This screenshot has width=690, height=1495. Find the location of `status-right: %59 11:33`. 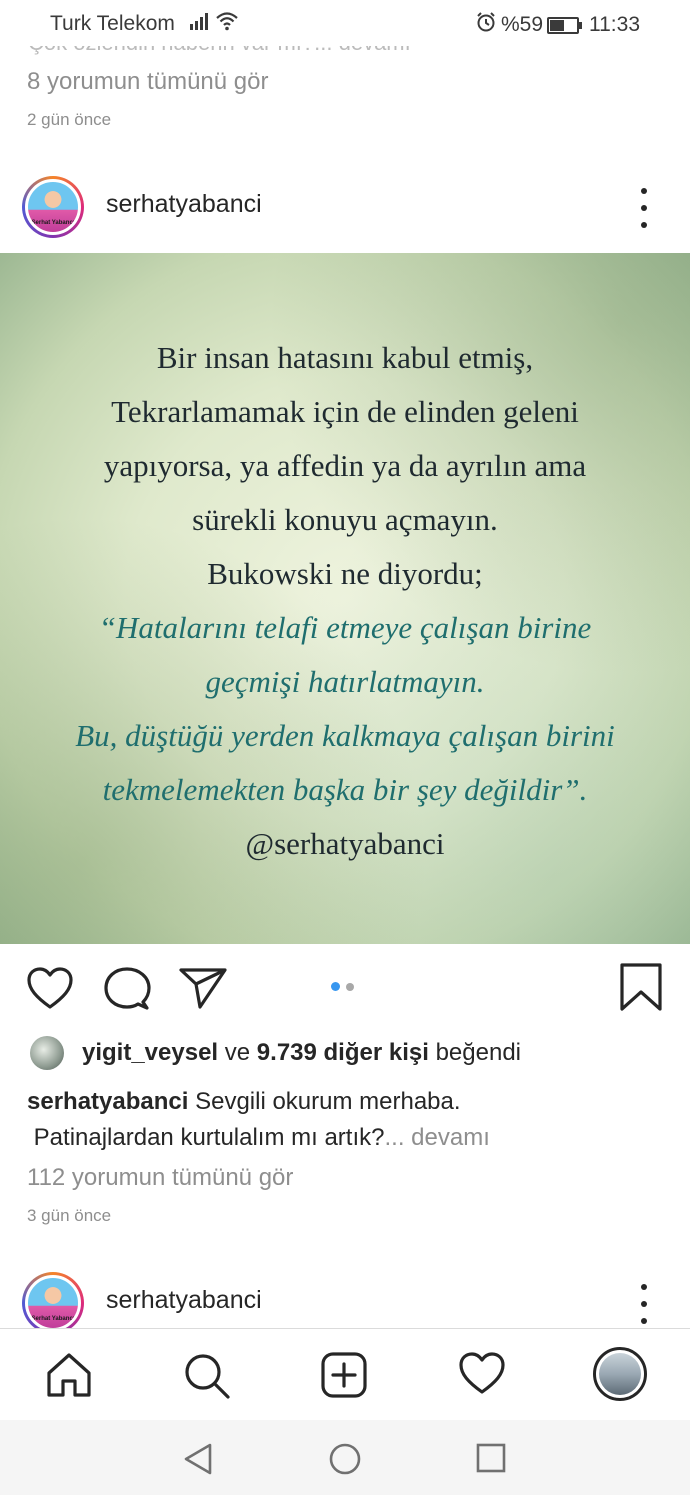

status-right: %59 11:33 is located at coordinates (555, 25).